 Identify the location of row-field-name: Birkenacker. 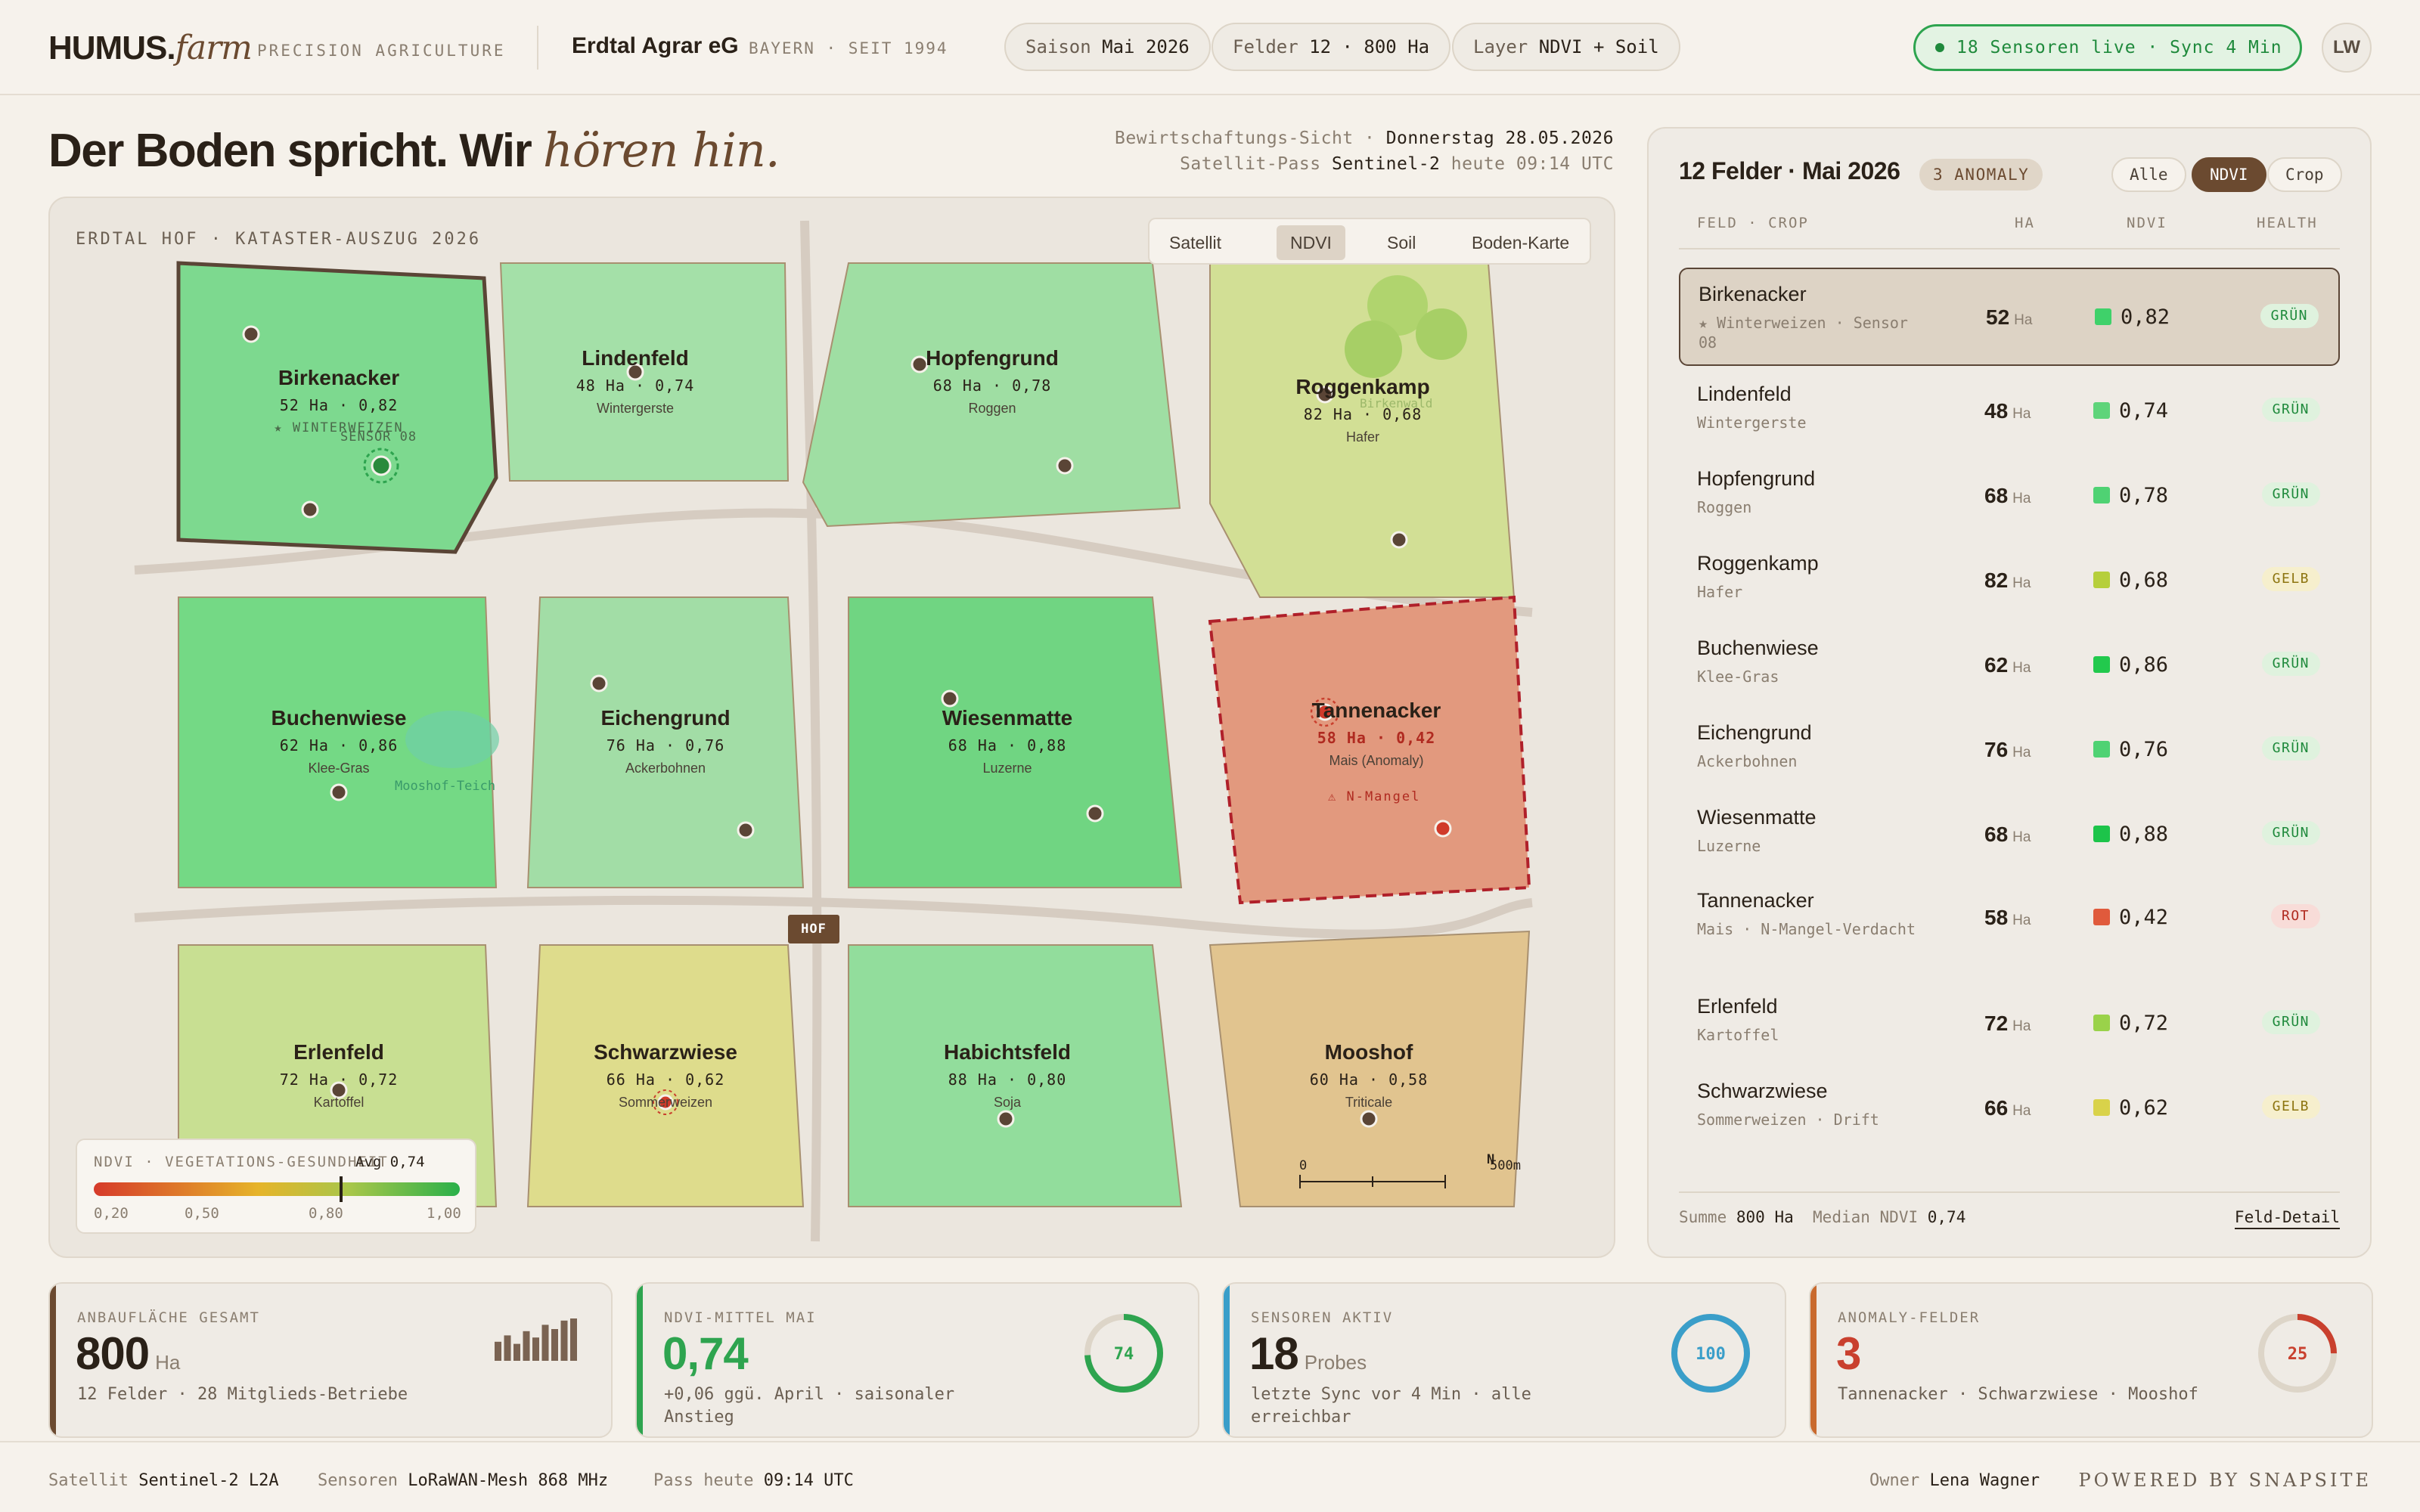
(1753, 294).